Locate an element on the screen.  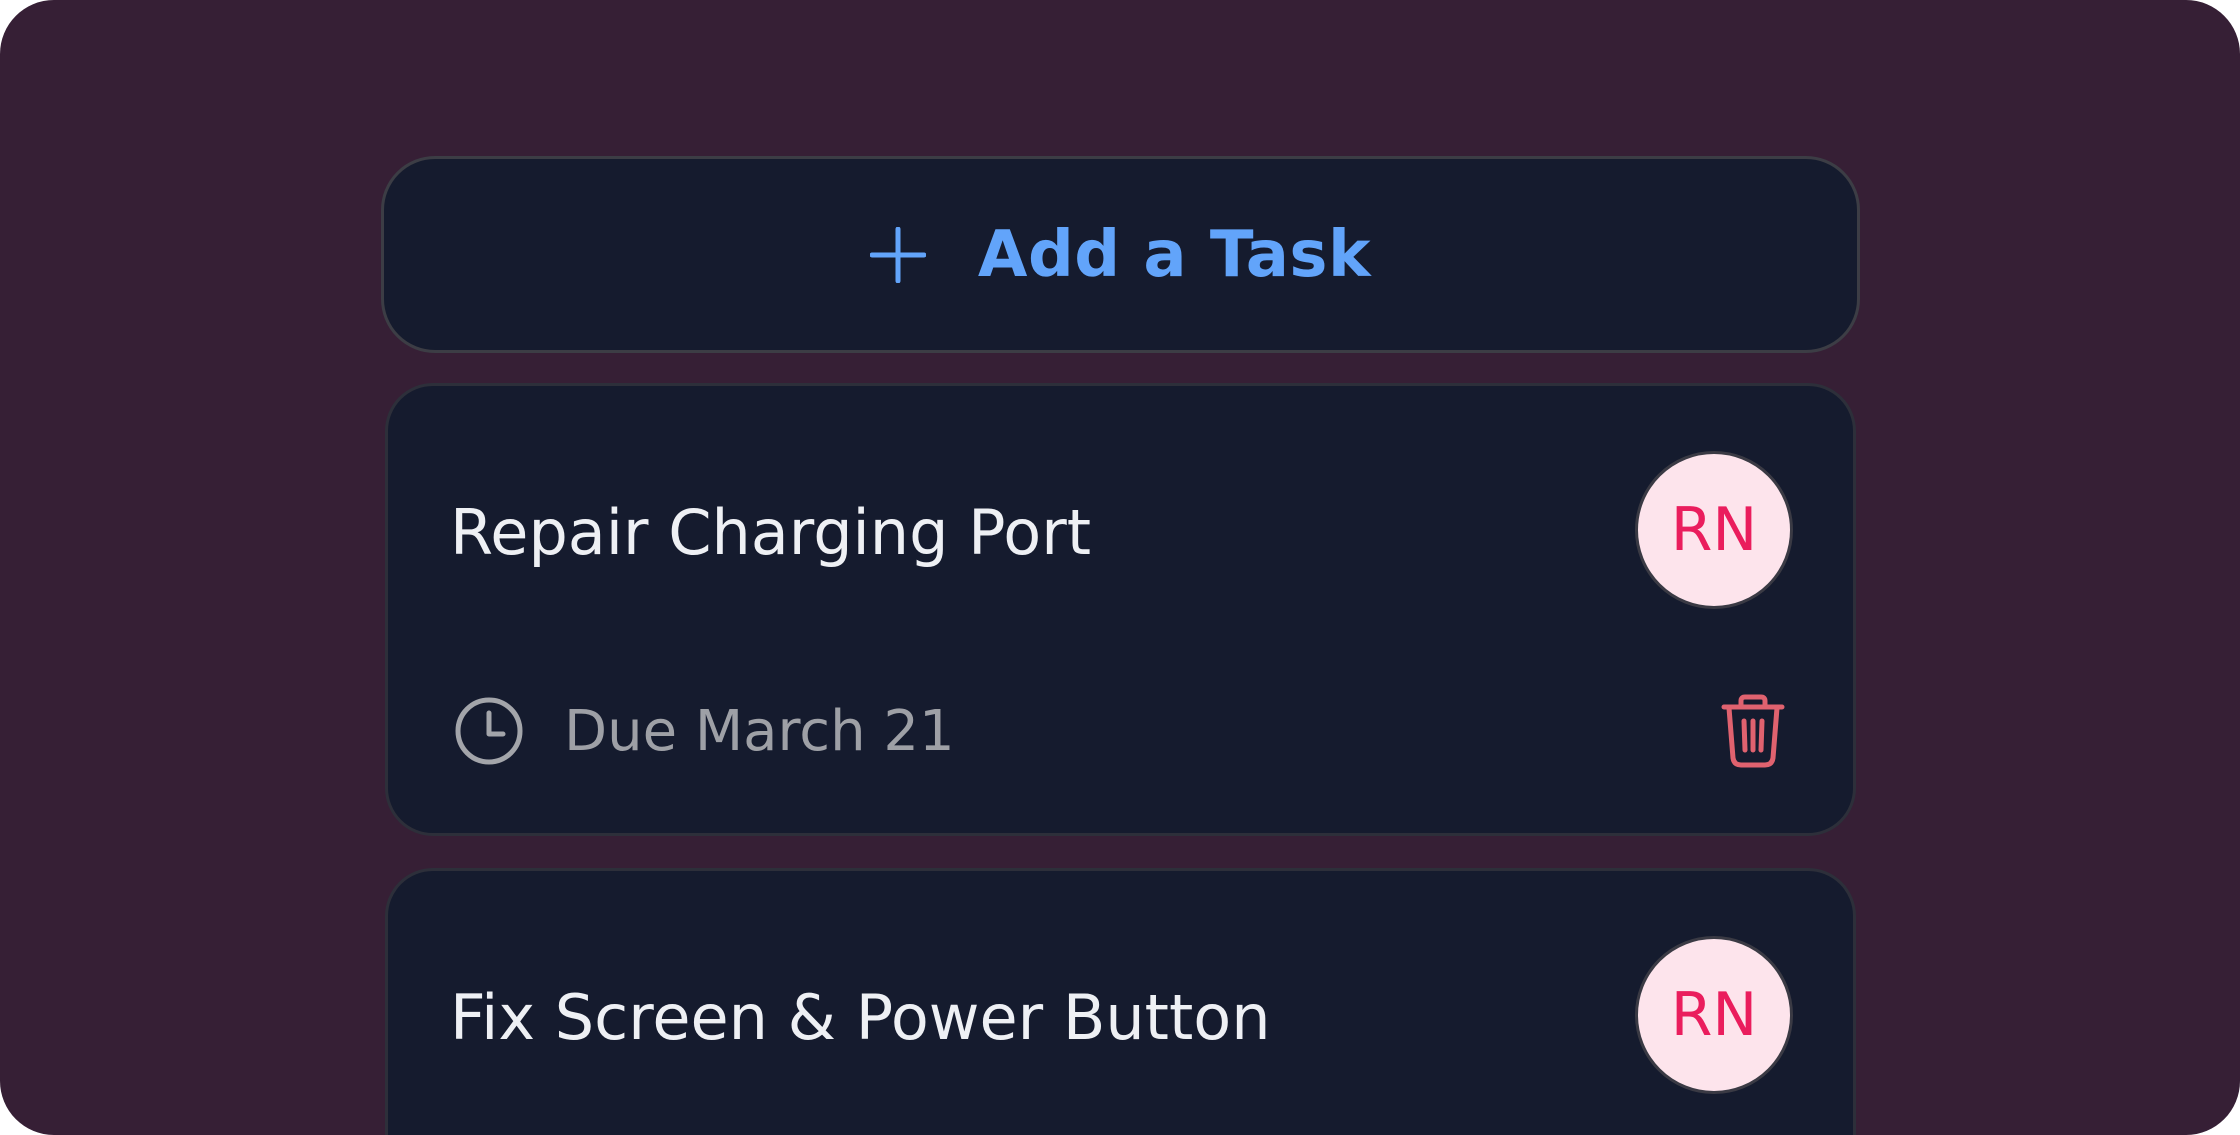
trash-icon is located at coordinates (1753, 731).